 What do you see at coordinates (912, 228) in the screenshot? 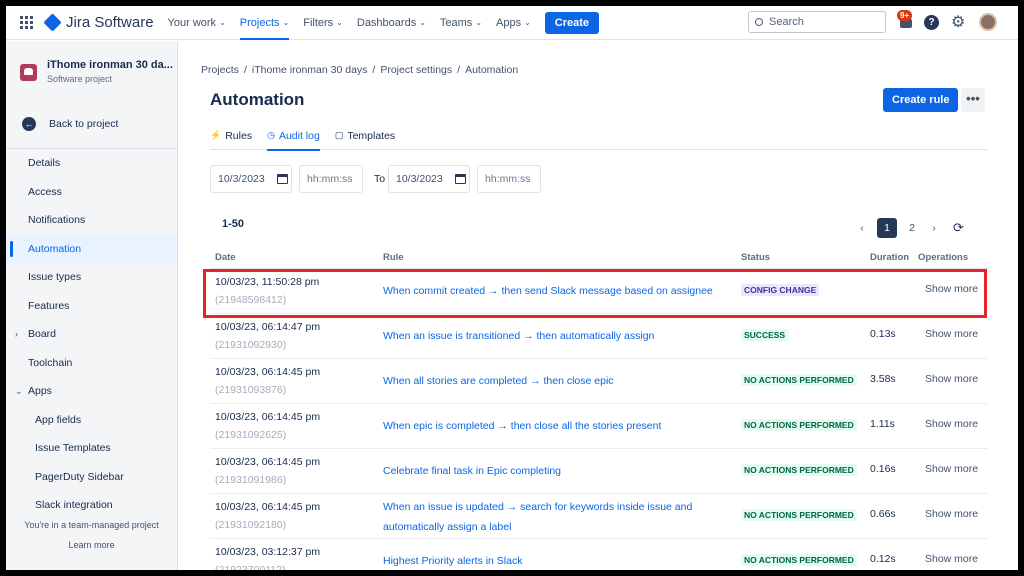
I see `page-2-button: 2` at bounding box center [912, 228].